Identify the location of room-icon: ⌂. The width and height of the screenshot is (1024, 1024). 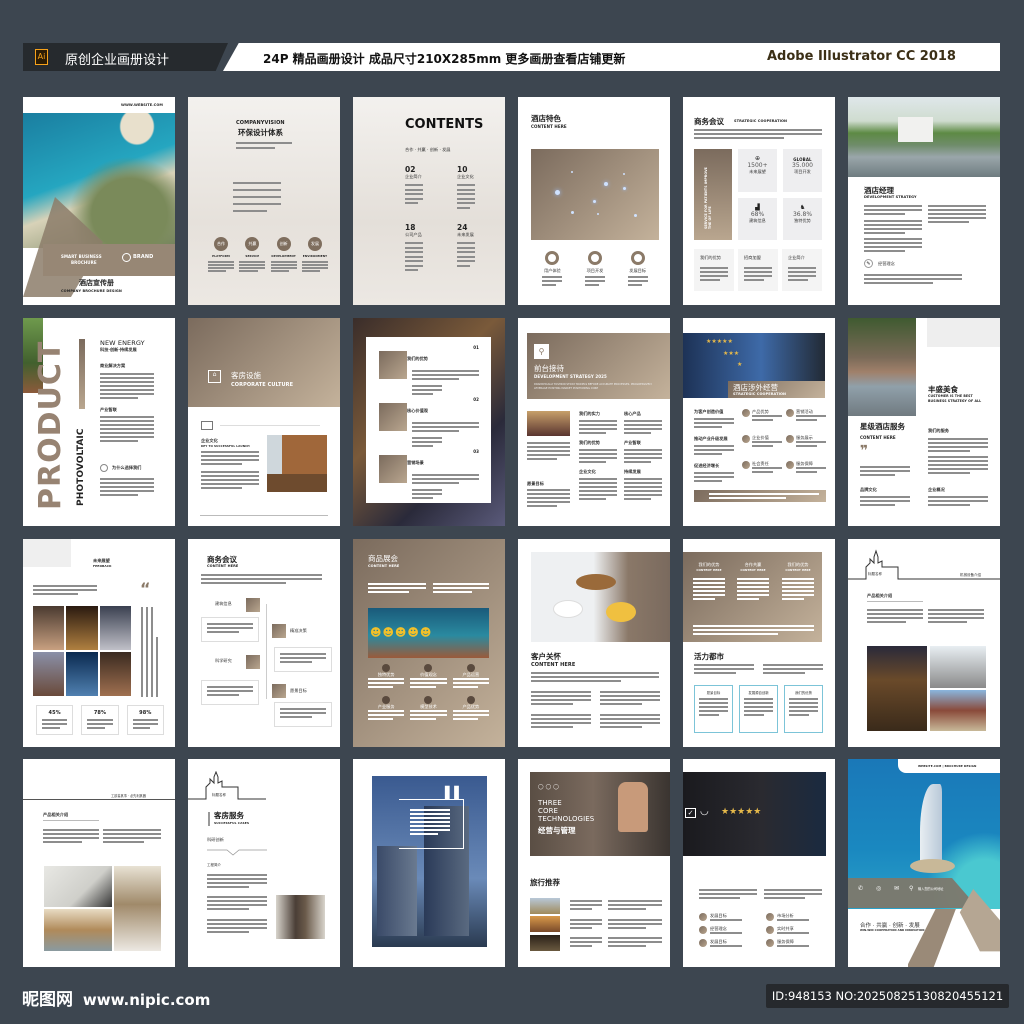
(214, 376).